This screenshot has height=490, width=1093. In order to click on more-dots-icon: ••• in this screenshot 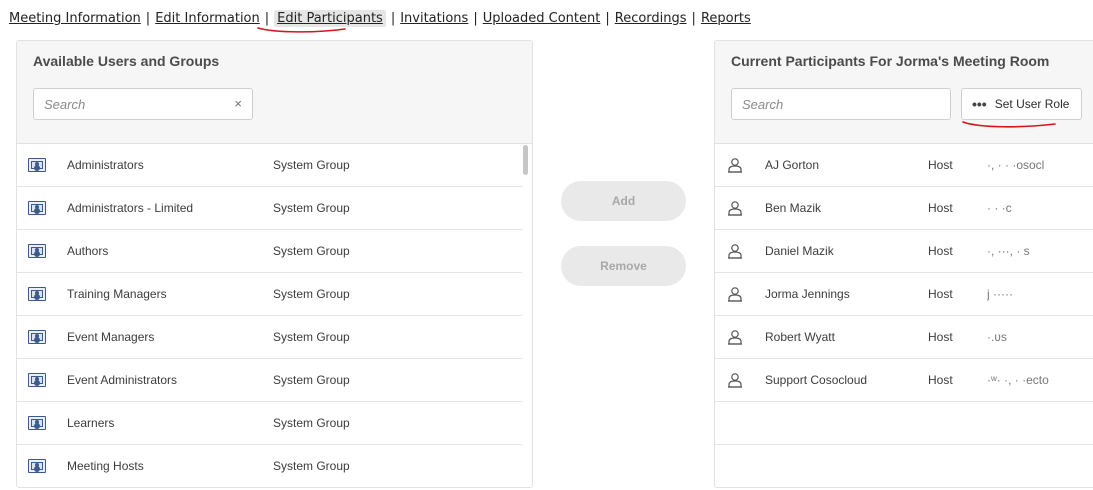, I will do `click(979, 104)`.